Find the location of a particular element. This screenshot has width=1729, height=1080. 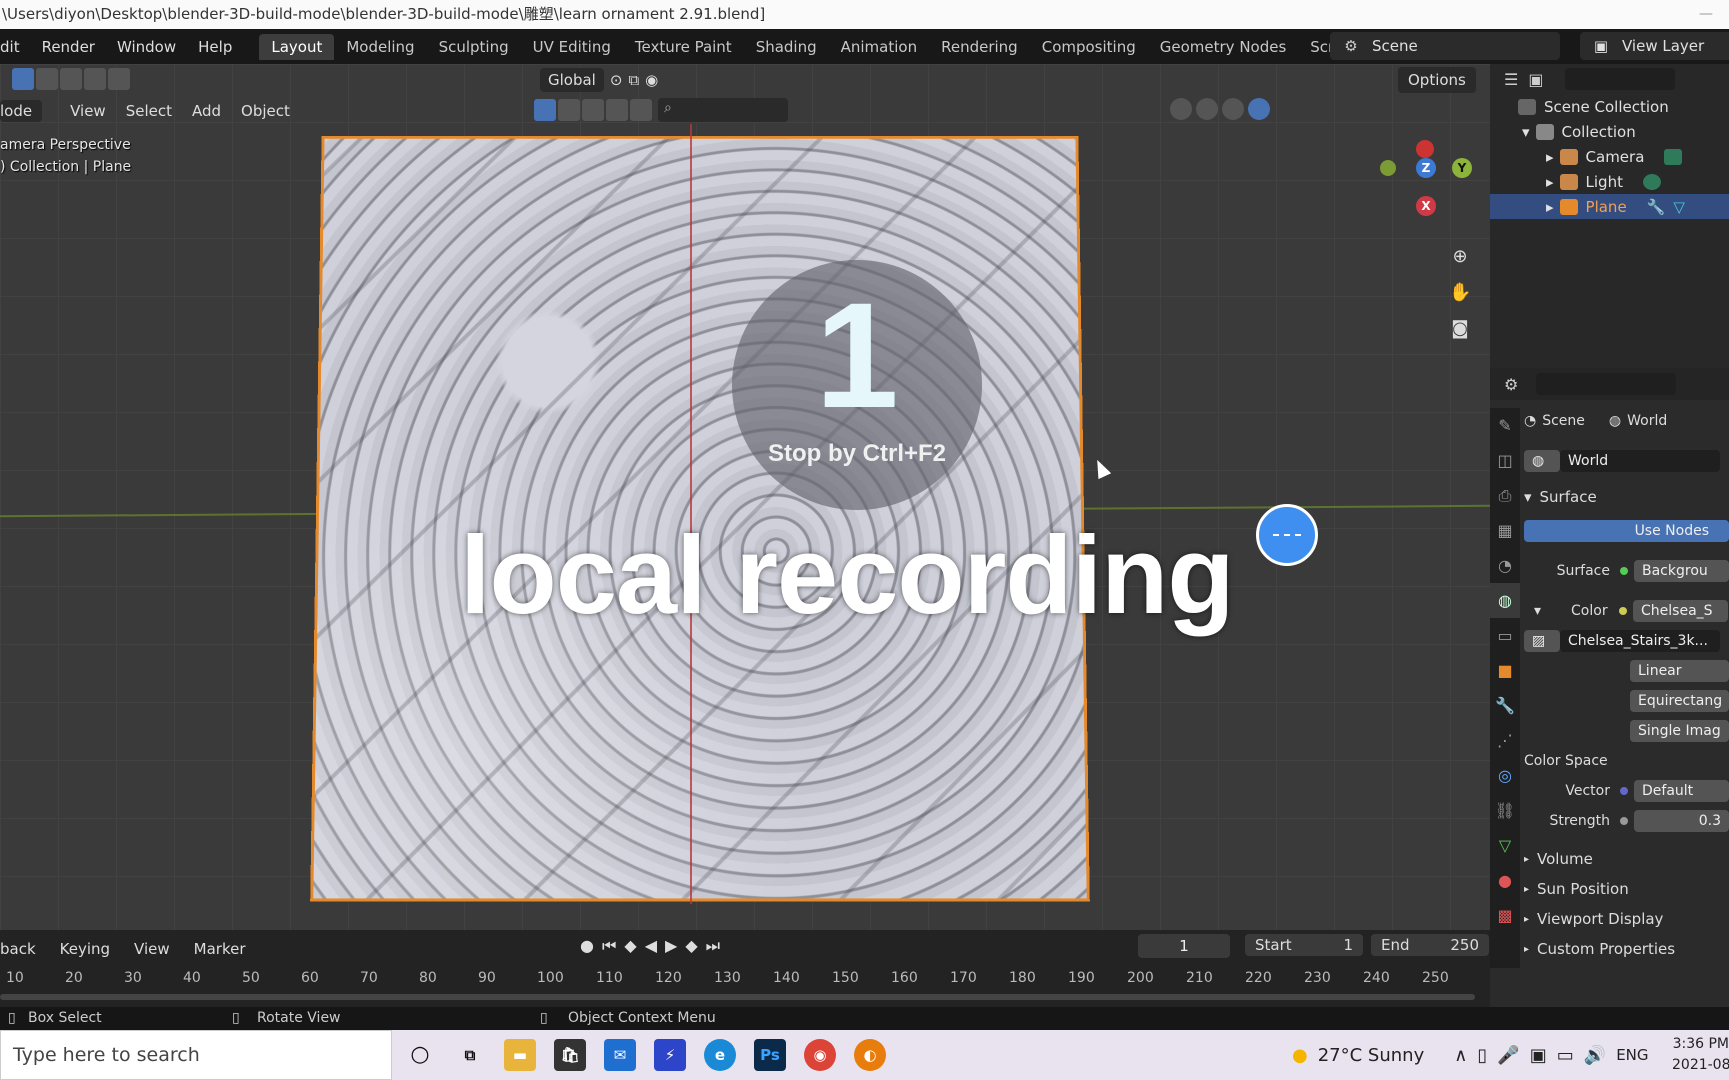

data-tab-icon: ▽ is located at coordinates (1505, 845).